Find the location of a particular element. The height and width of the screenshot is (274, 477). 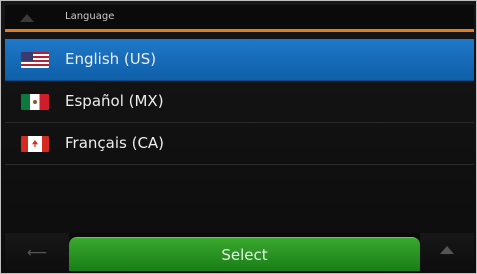

header-bar: Language is located at coordinates (239, 18).